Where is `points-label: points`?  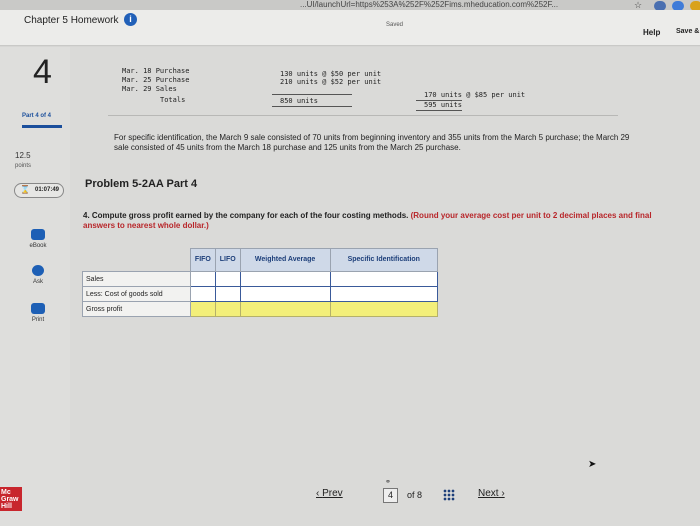
points-label: points is located at coordinates (23, 166).